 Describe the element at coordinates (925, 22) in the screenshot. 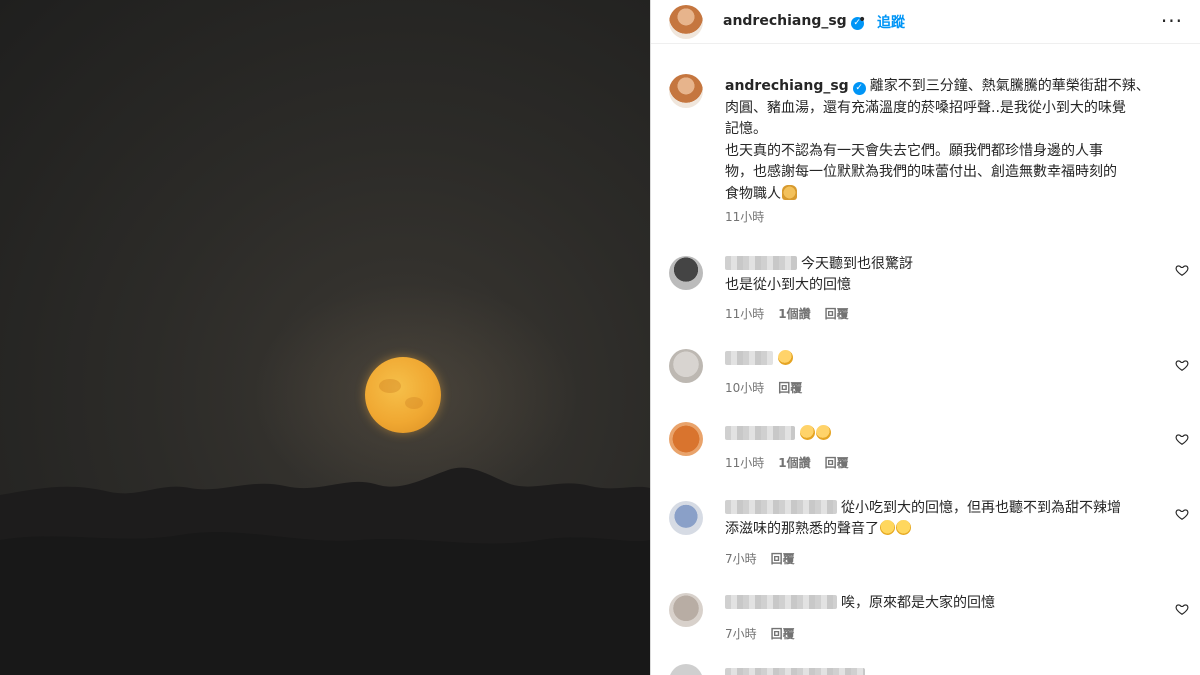

I see `post-header: andrechiang_sg ✓ • 追蹤 ···` at that location.